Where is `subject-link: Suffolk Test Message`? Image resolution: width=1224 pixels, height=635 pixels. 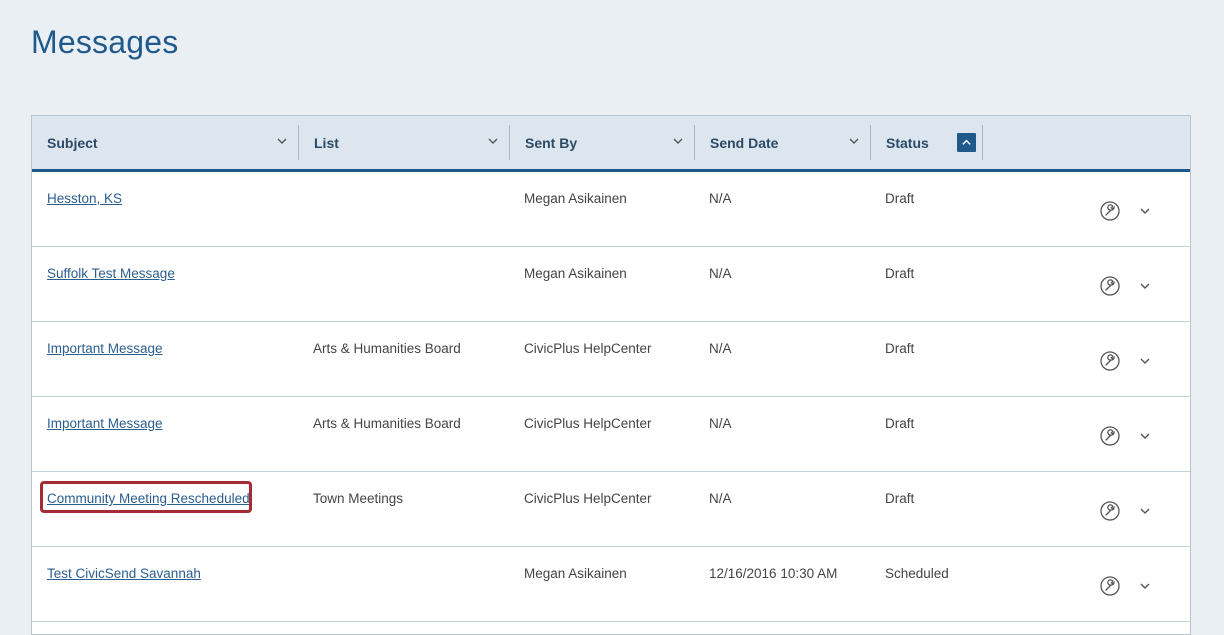
subject-link: Suffolk Test Message is located at coordinates (111, 273).